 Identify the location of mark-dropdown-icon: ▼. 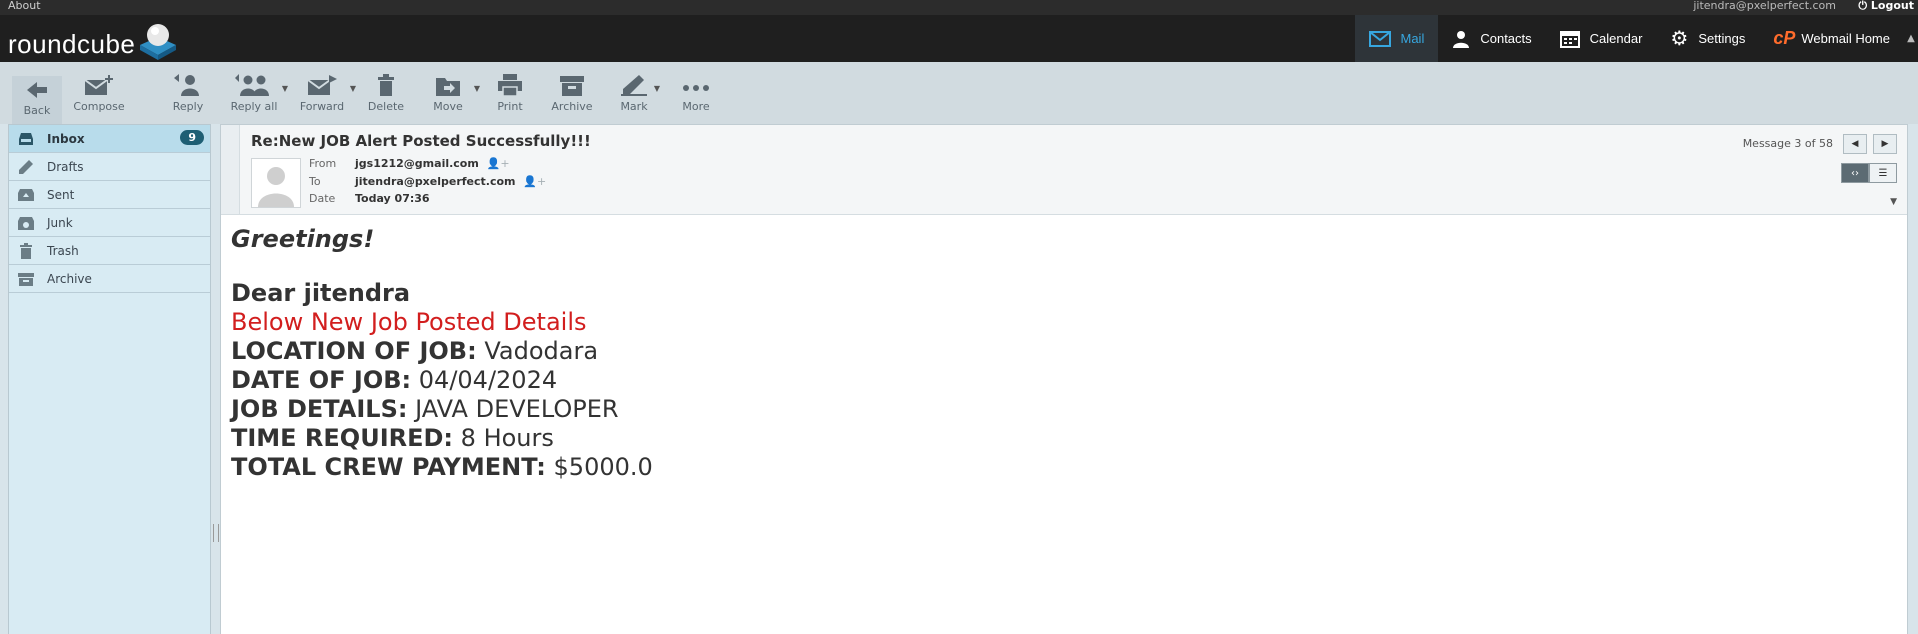
(657, 88).